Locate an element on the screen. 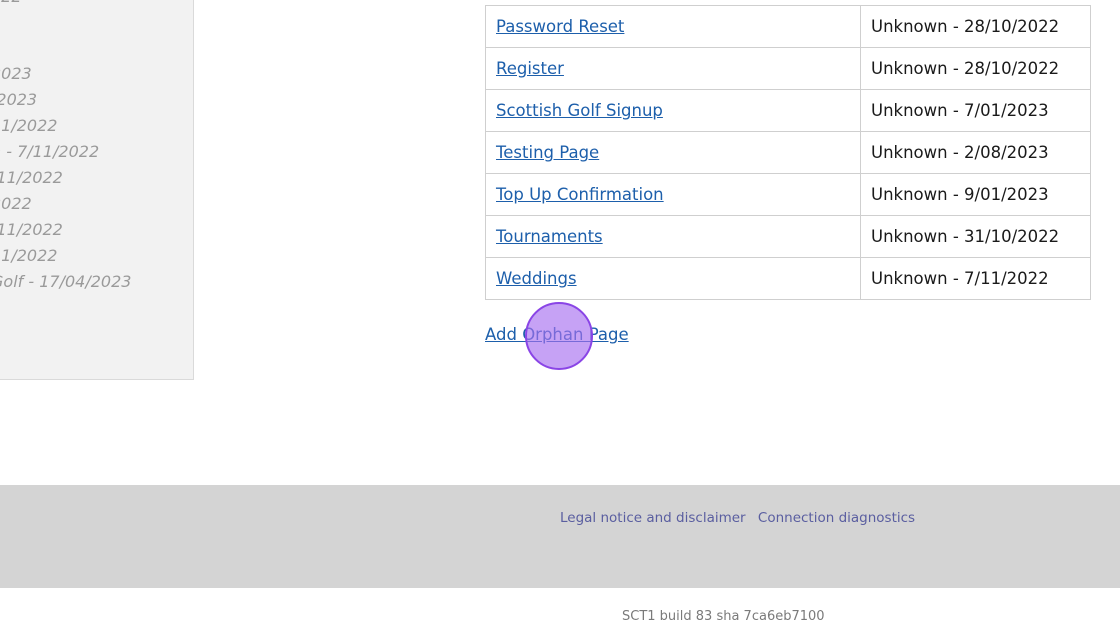 This screenshot has height=626, width=1120. page-name-cell: Testing Page is located at coordinates (673, 152).